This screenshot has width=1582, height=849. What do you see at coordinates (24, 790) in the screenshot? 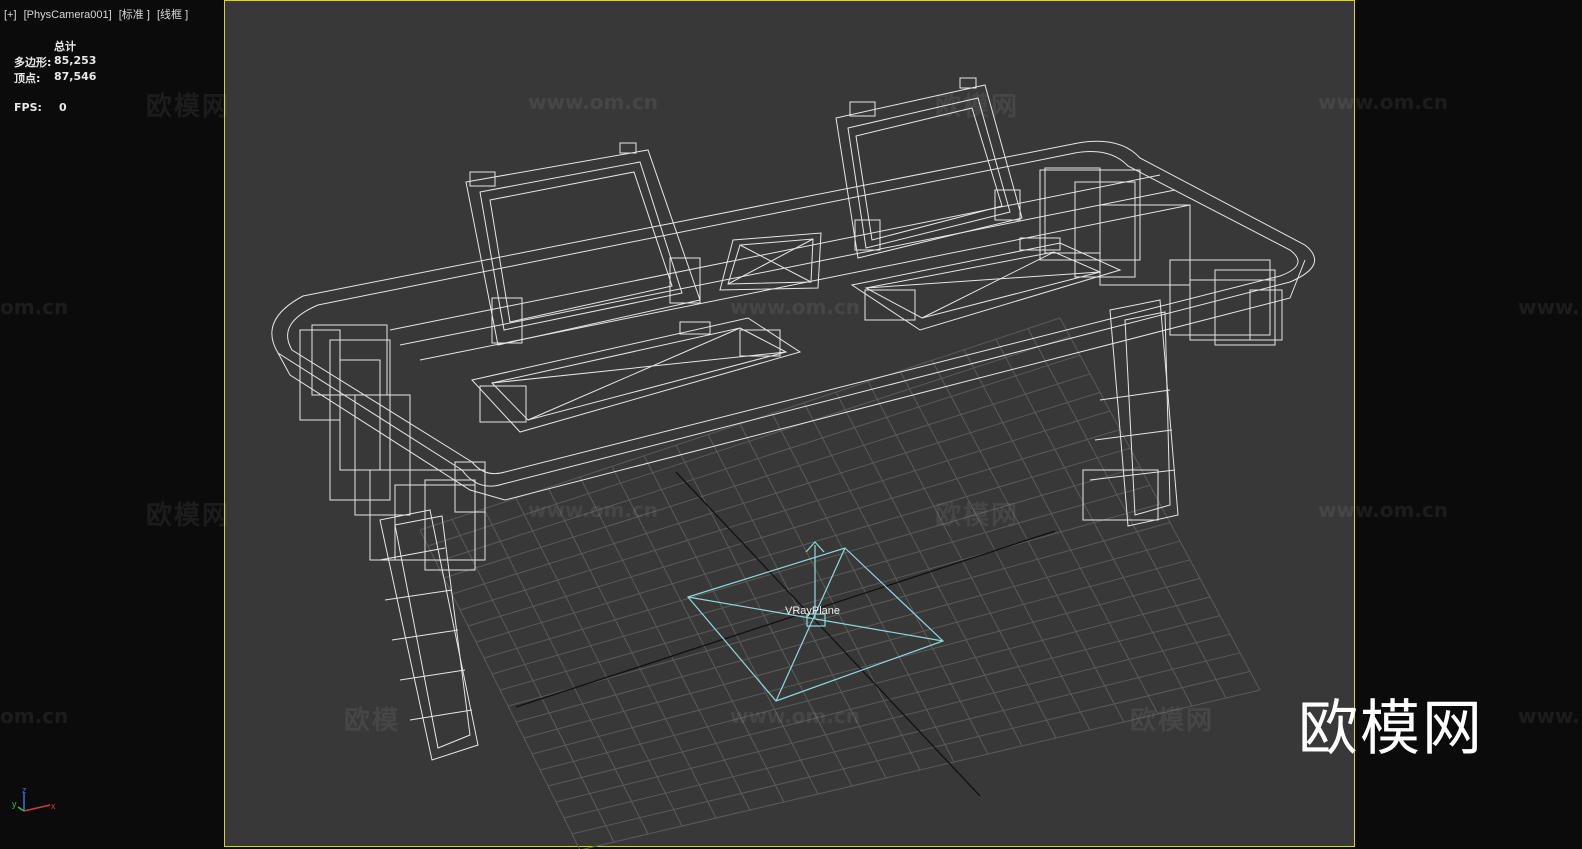
I see `axis-z-label: z` at bounding box center [24, 790].